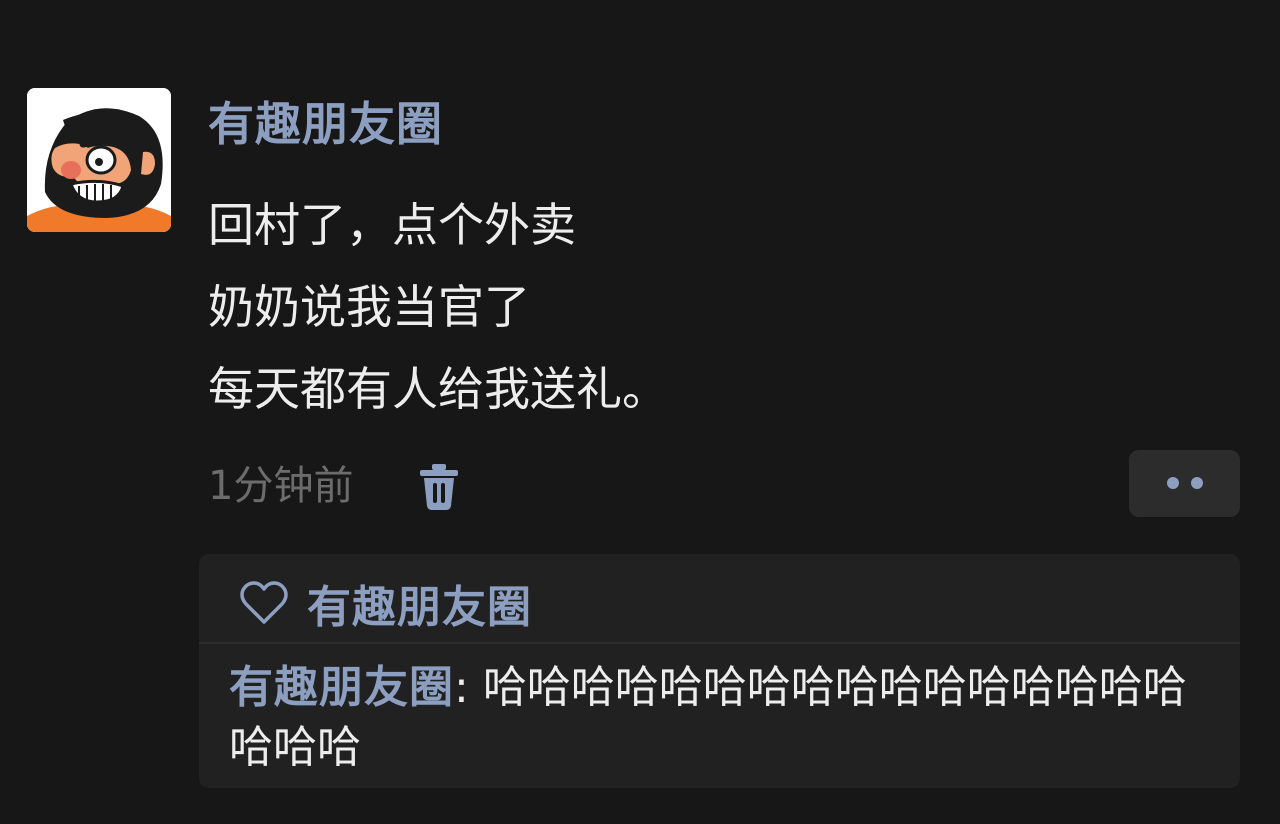 The height and width of the screenshot is (824, 1280). Describe the element at coordinates (341, 687) in the screenshot. I see `comment-author: 有趣朋友圈` at that location.